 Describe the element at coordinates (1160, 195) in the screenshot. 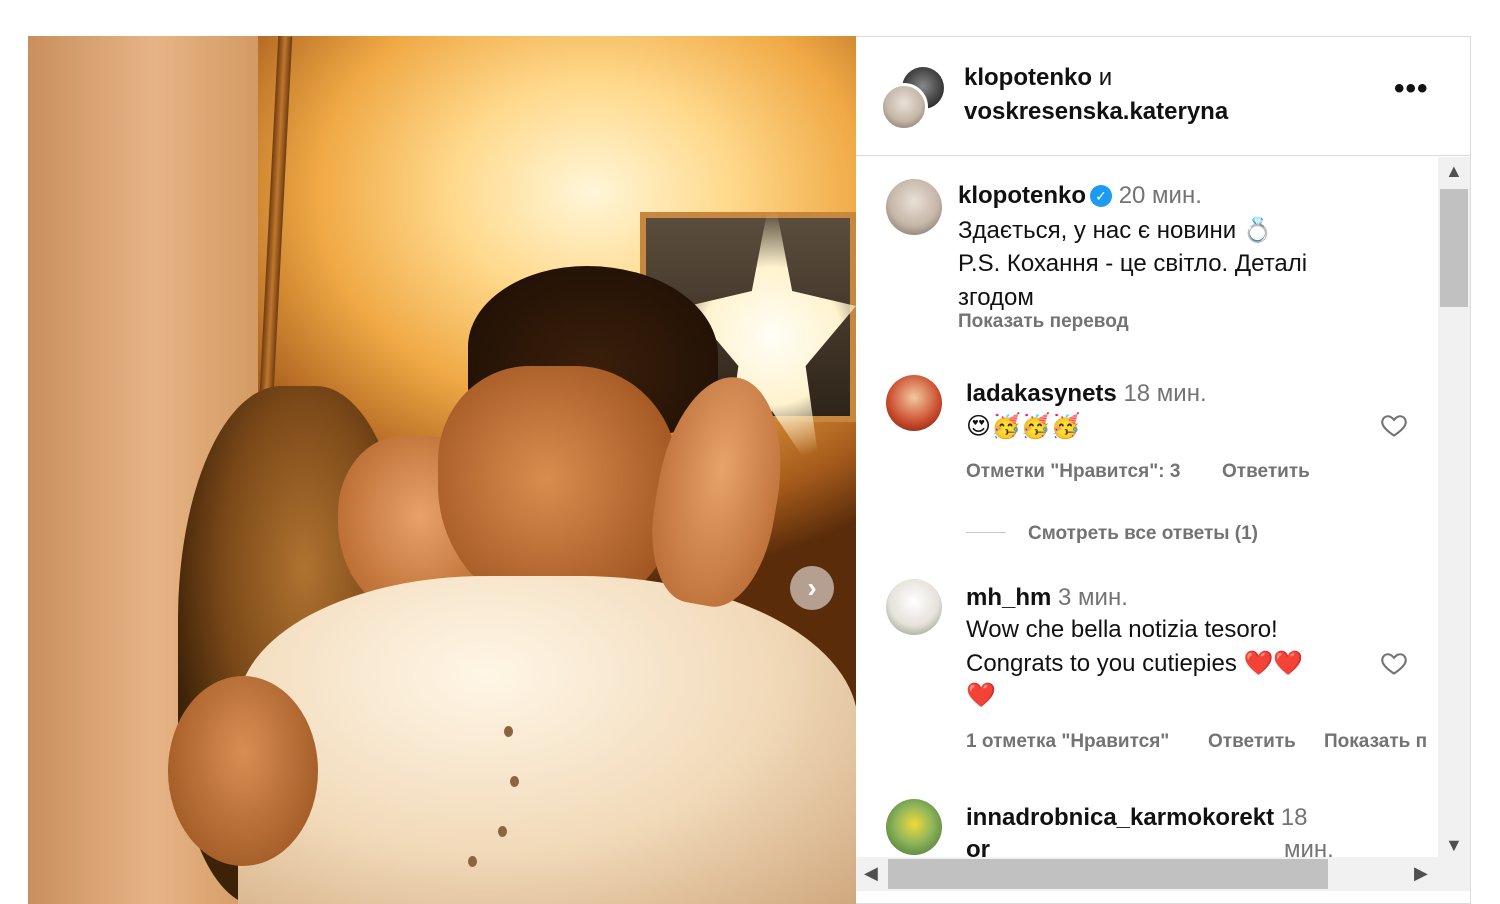

I see `caption-time: 20 мин.` at that location.